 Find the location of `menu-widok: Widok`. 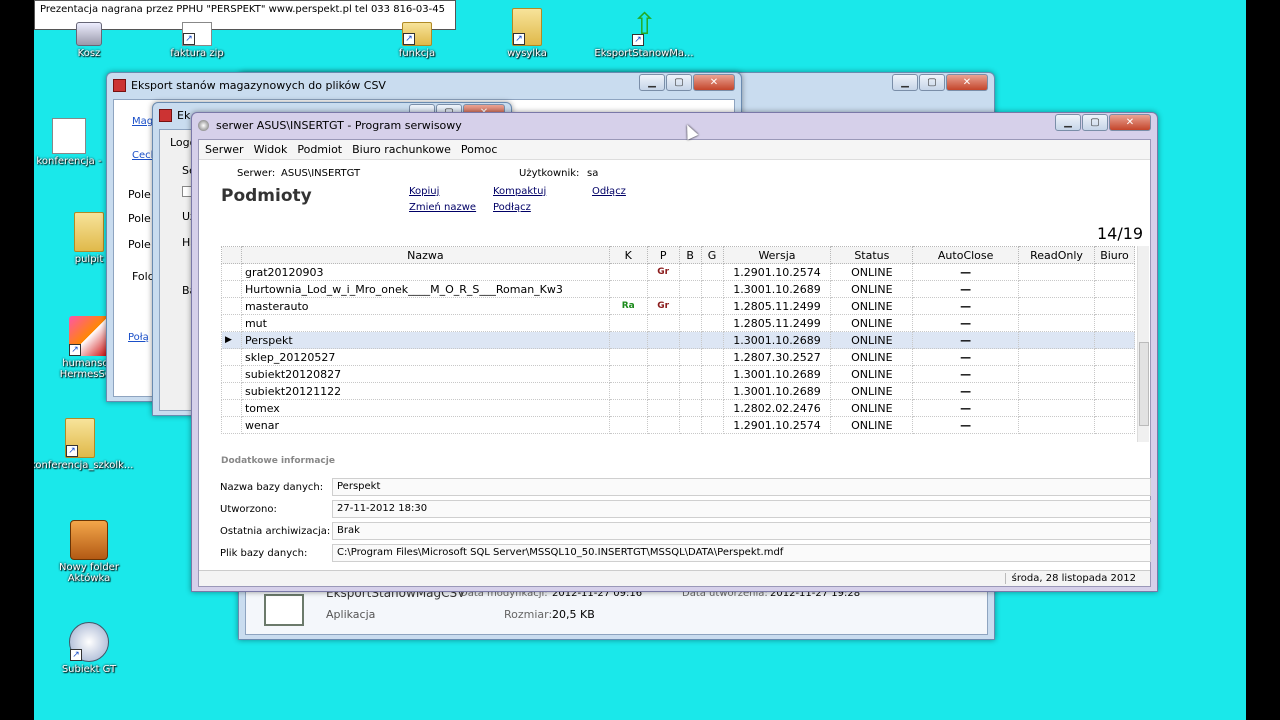

menu-widok: Widok is located at coordinates (271, 149).